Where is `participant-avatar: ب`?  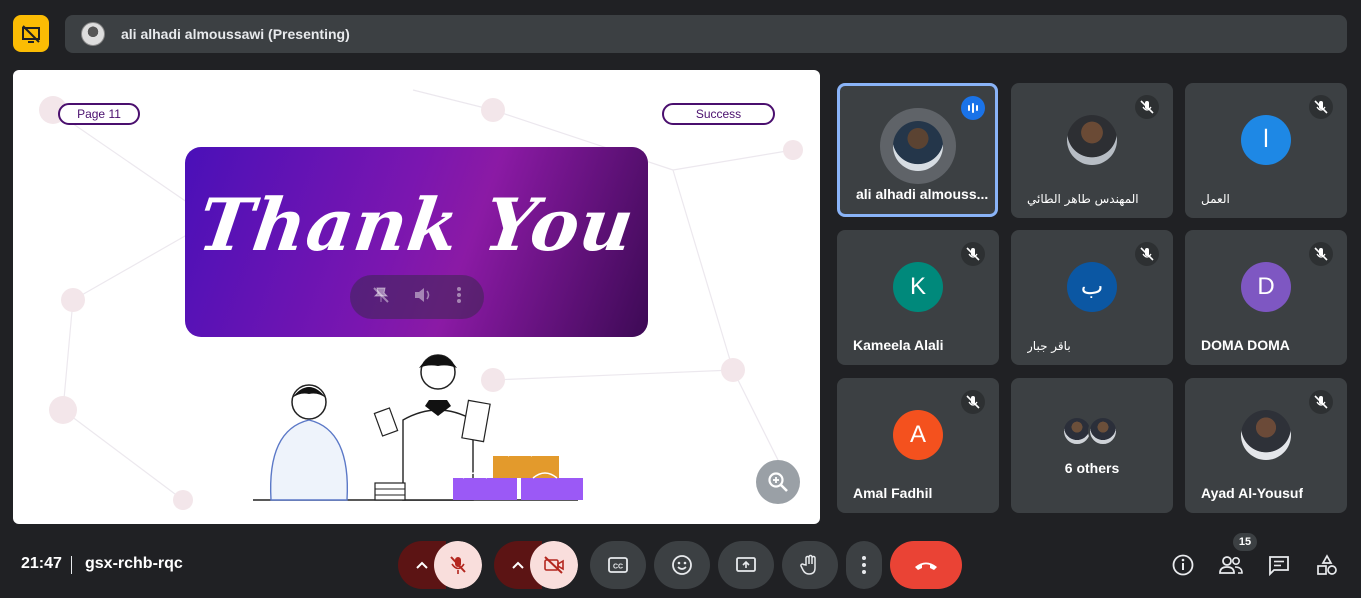
participant-avatar: ب is located at coordinates (1092, 286).